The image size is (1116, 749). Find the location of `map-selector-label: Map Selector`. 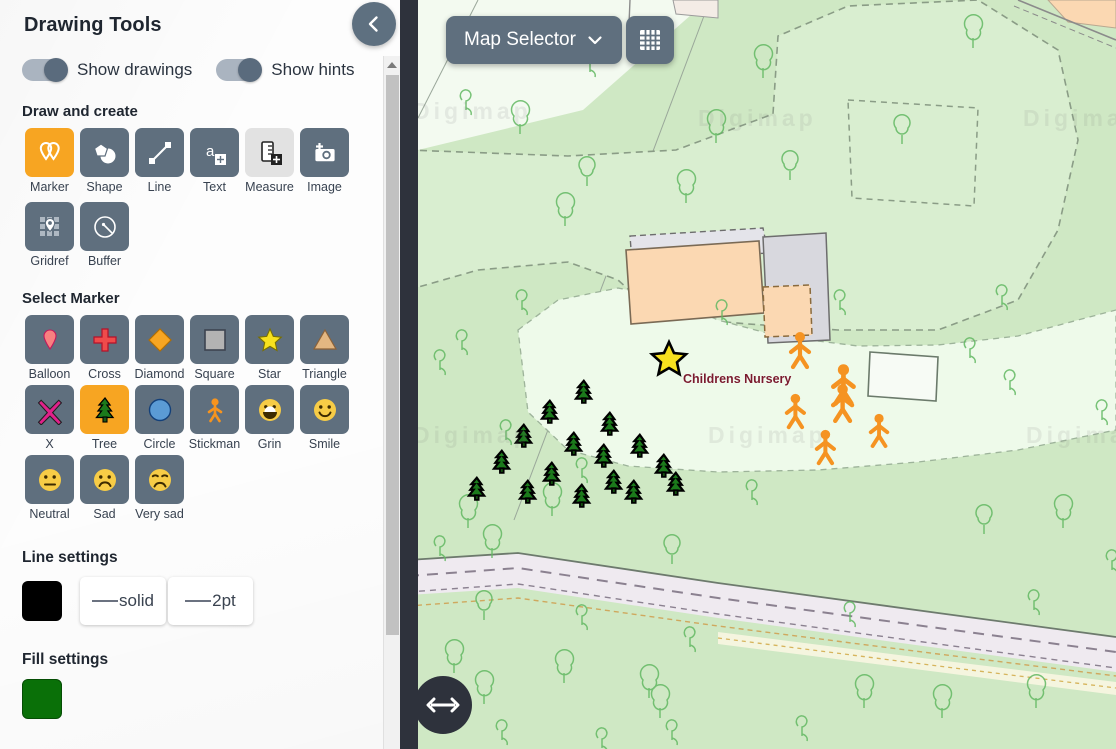

map-selector-label: Map Selector is located at coordinates (520, 39).